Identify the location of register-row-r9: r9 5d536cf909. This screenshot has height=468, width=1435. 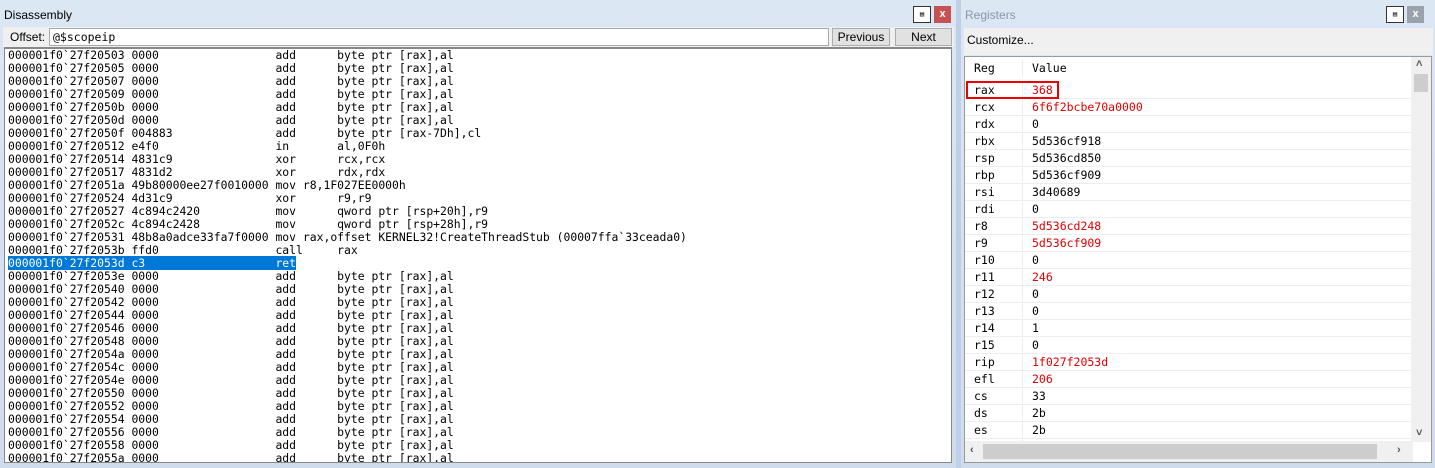
(1188, 243).